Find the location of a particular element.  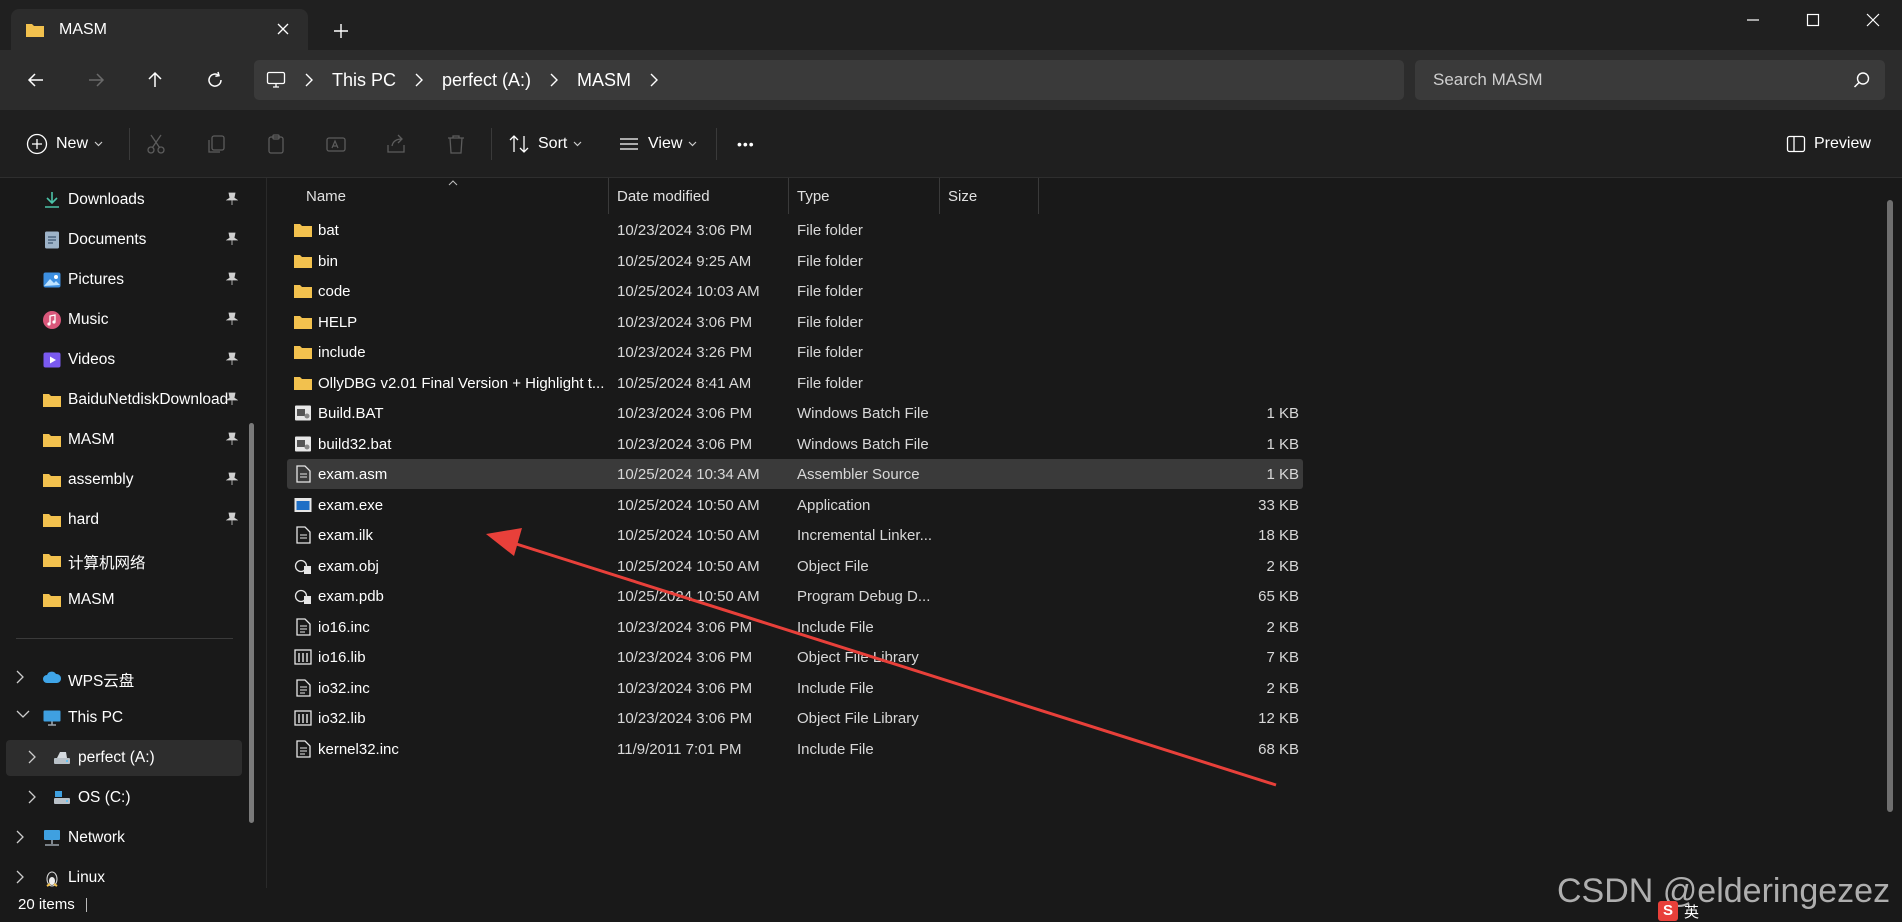

preview-pane-button: Preview is located at coordinates (1828, 144).